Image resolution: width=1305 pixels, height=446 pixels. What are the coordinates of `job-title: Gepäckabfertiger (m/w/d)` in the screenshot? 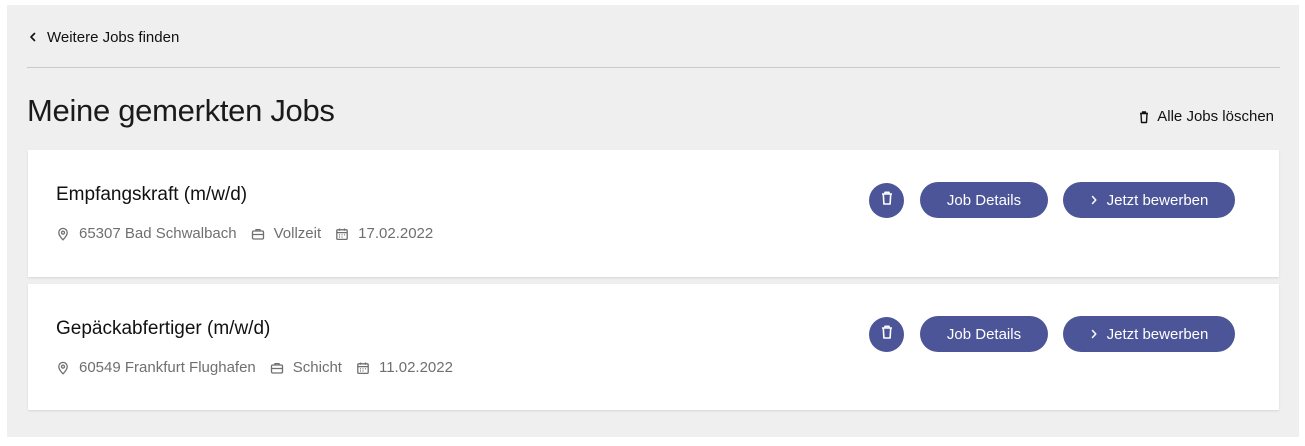 It's located at (163, 328).